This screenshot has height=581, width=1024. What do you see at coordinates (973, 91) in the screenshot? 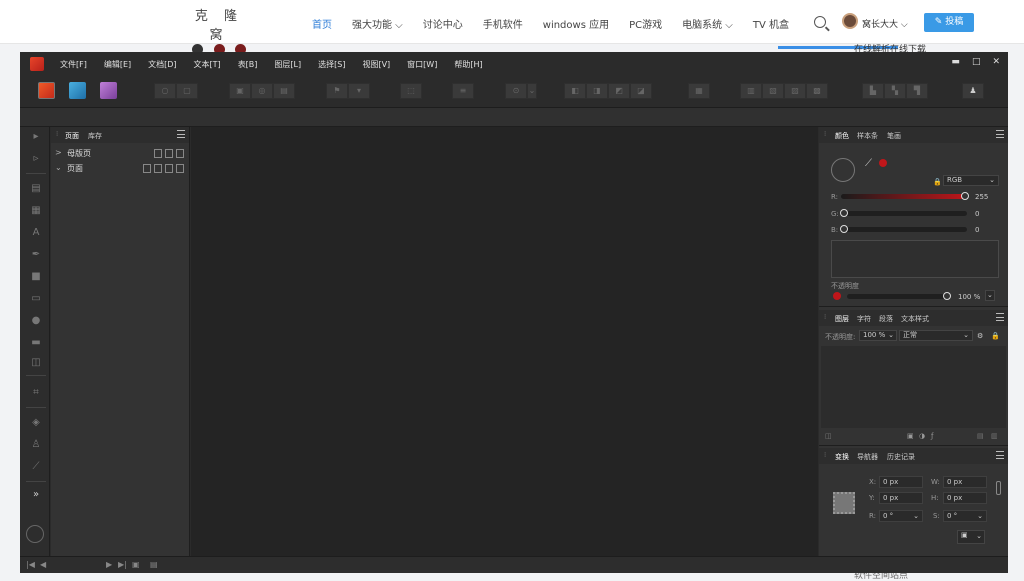
I see `user-account-icon: ♟` at bounding box center [973, 91].